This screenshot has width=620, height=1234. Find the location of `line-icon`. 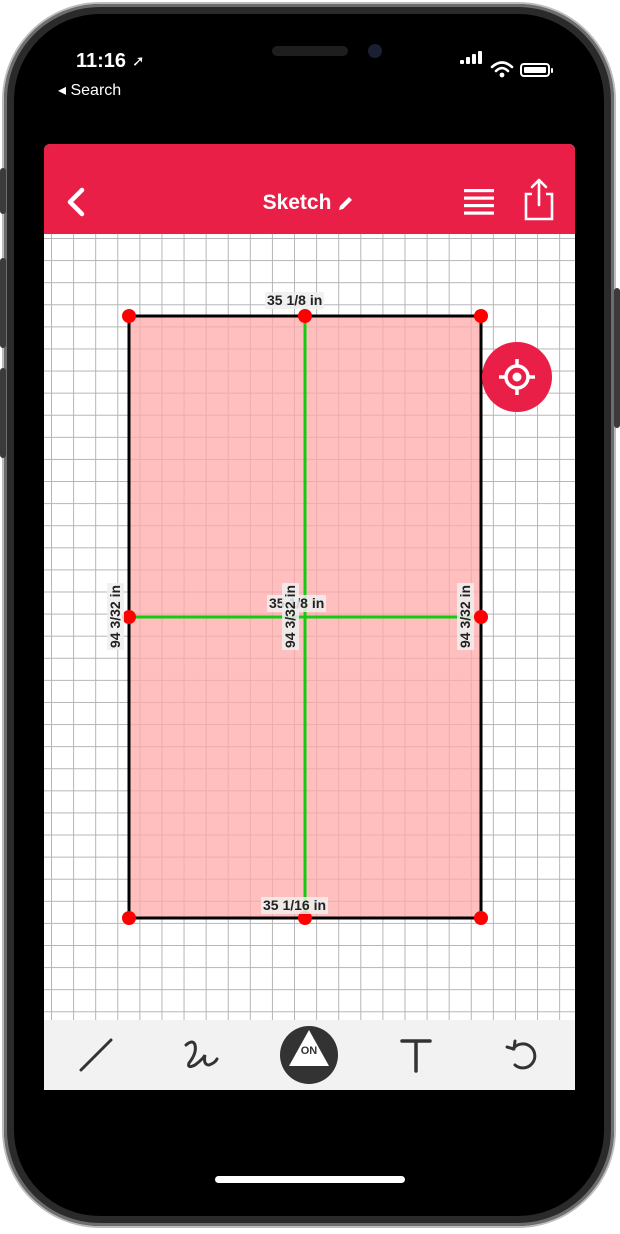

line-icon is located at coordinates (96, 1055).